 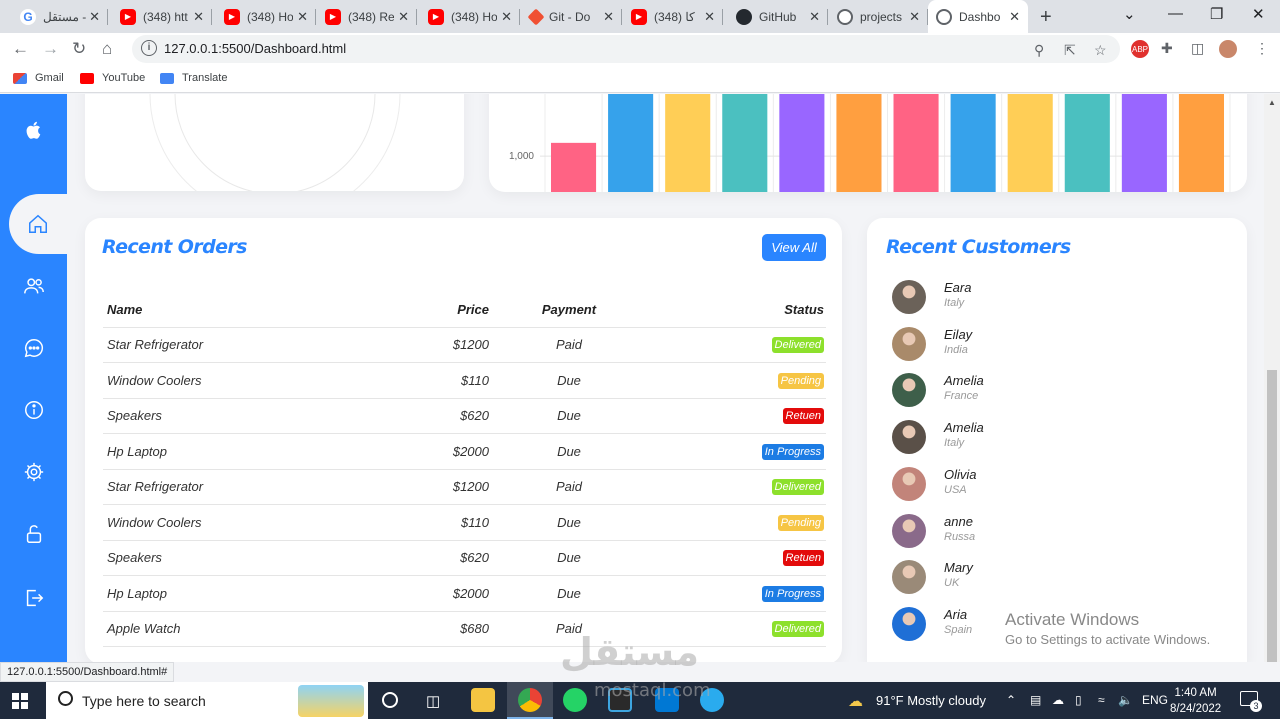 What do you see at coordinates (1195, 701) in the screenshot?
I see `taskbar-clock: 1:40 AM 8/24/2022` at bounding box center [1195, 701].